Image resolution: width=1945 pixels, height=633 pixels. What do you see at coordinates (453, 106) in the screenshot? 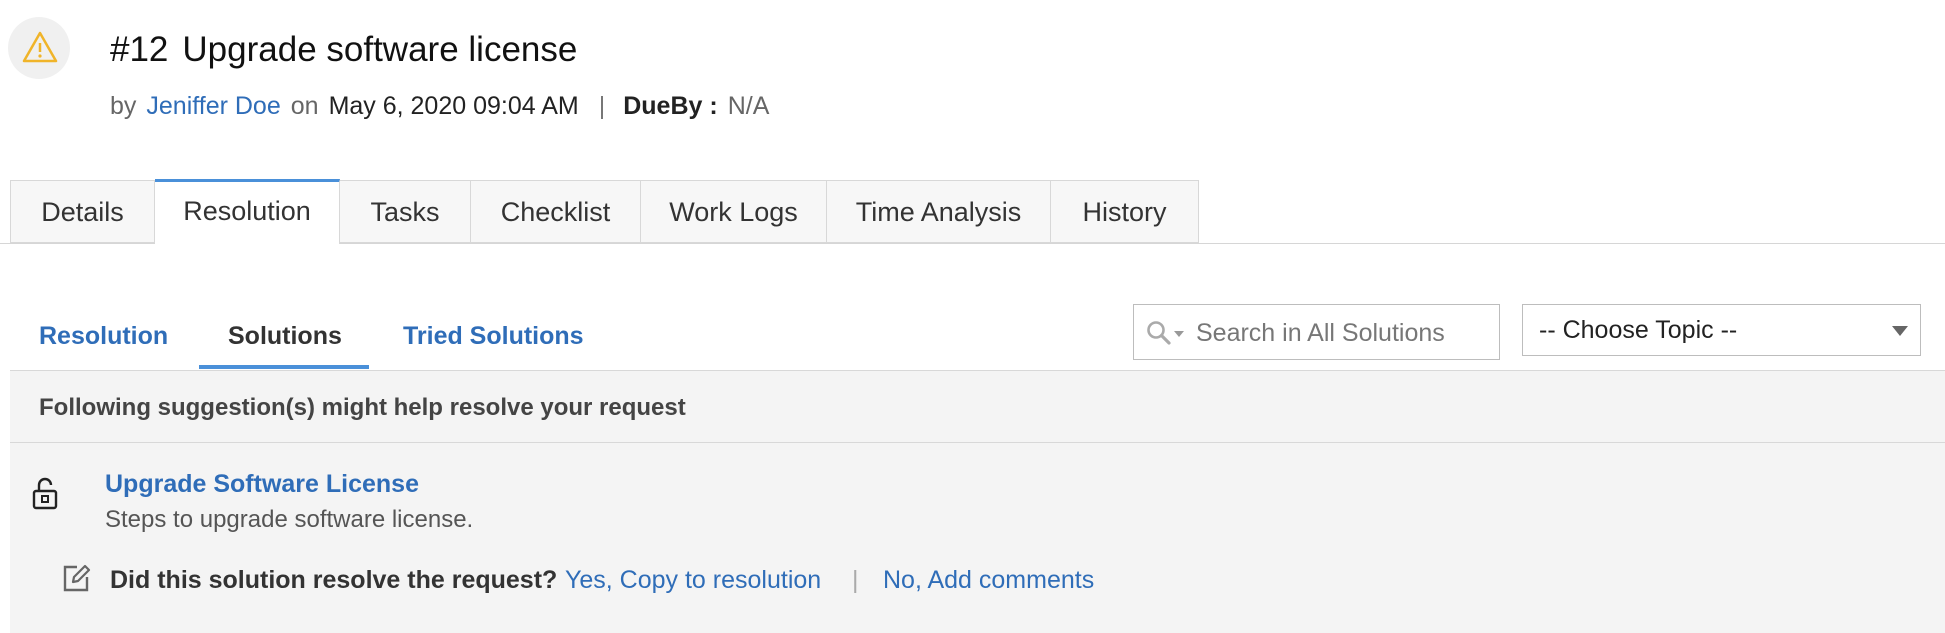
I see `created-date: May 6, 2020 09:04 AM` at bounding box center [453, 106].